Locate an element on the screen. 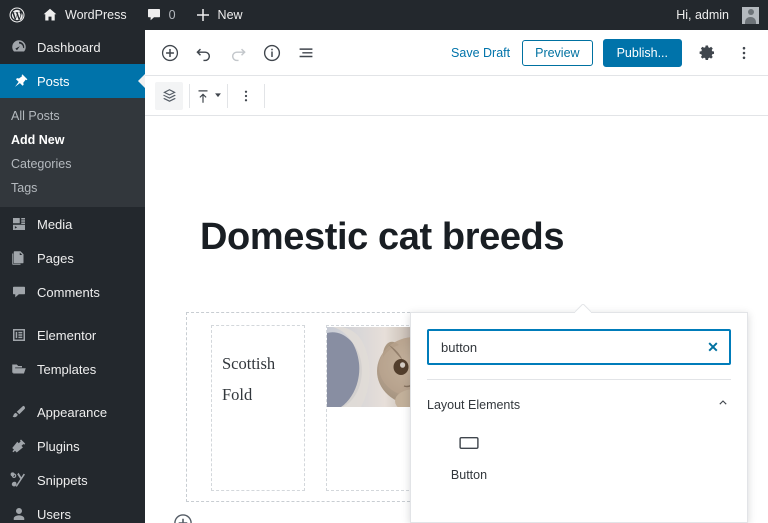 The width and height of the screenshot is (768, 523). sidebar-item-snippets: Snippets is located at coordinates (72, 480).